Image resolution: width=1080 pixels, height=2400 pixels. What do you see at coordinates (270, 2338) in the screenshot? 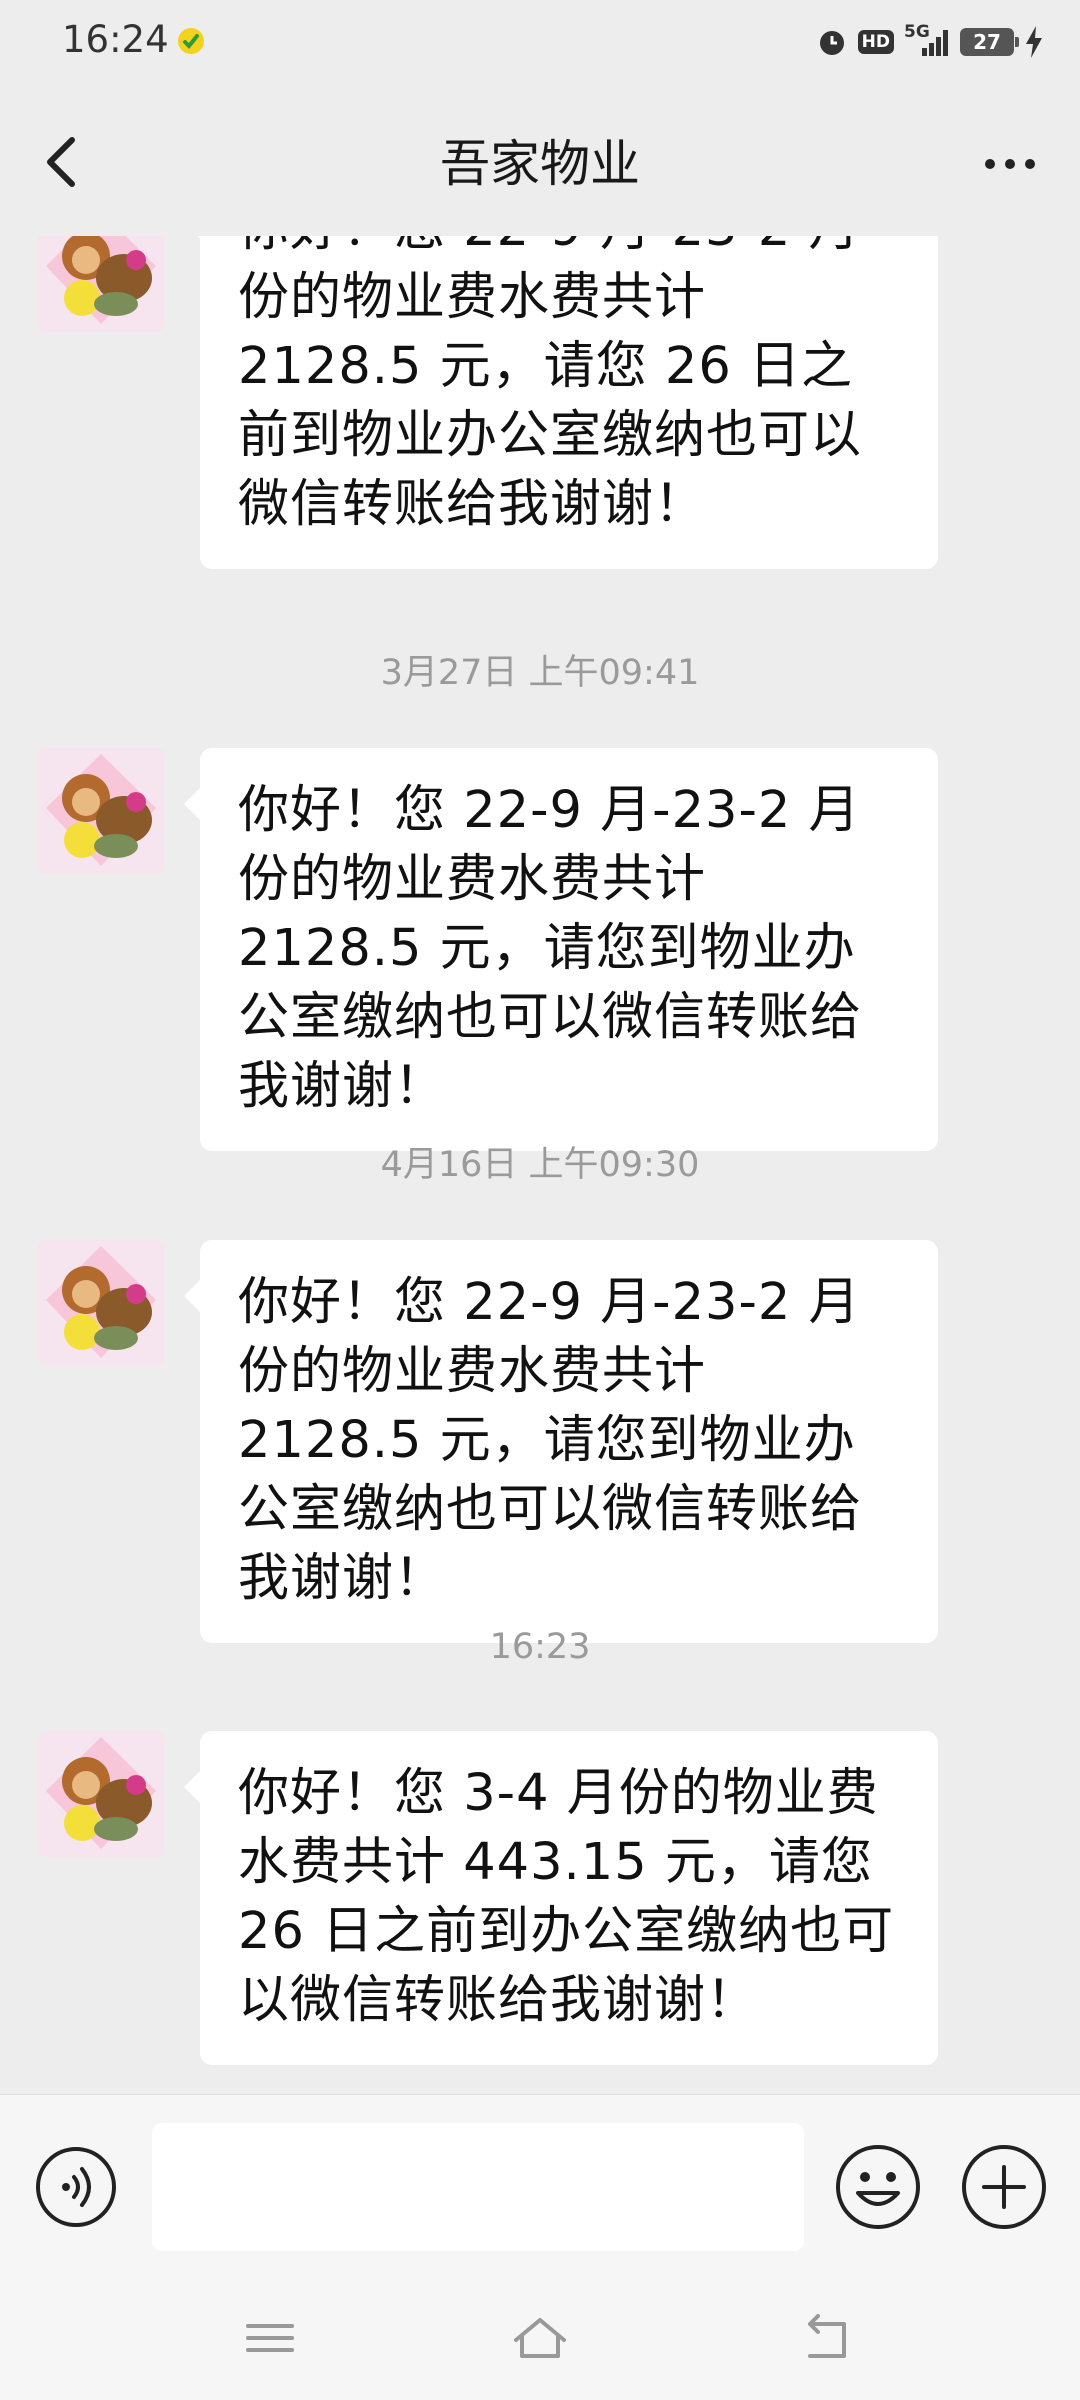
I see `menu-icon` at bounding box center [270, 2338].